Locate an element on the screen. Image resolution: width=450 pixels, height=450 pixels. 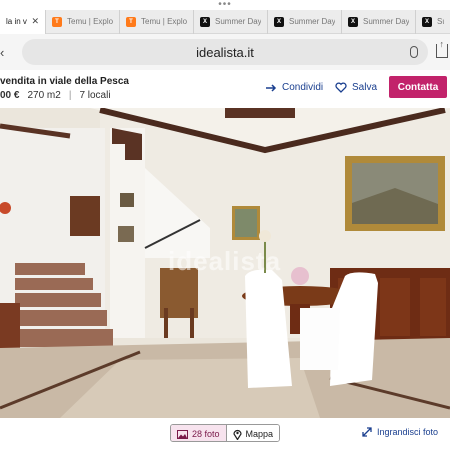
mic-icon is located at coordinates (414, 52).